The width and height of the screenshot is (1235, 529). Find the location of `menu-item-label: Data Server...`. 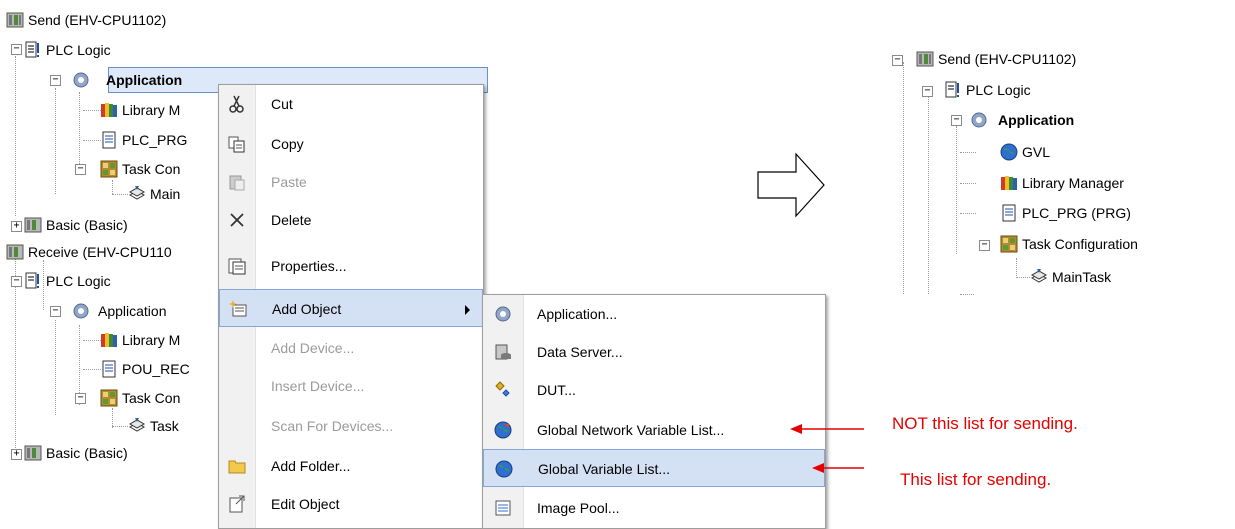

menu-item-label: Data Server... is located at coordinates (580, 352).